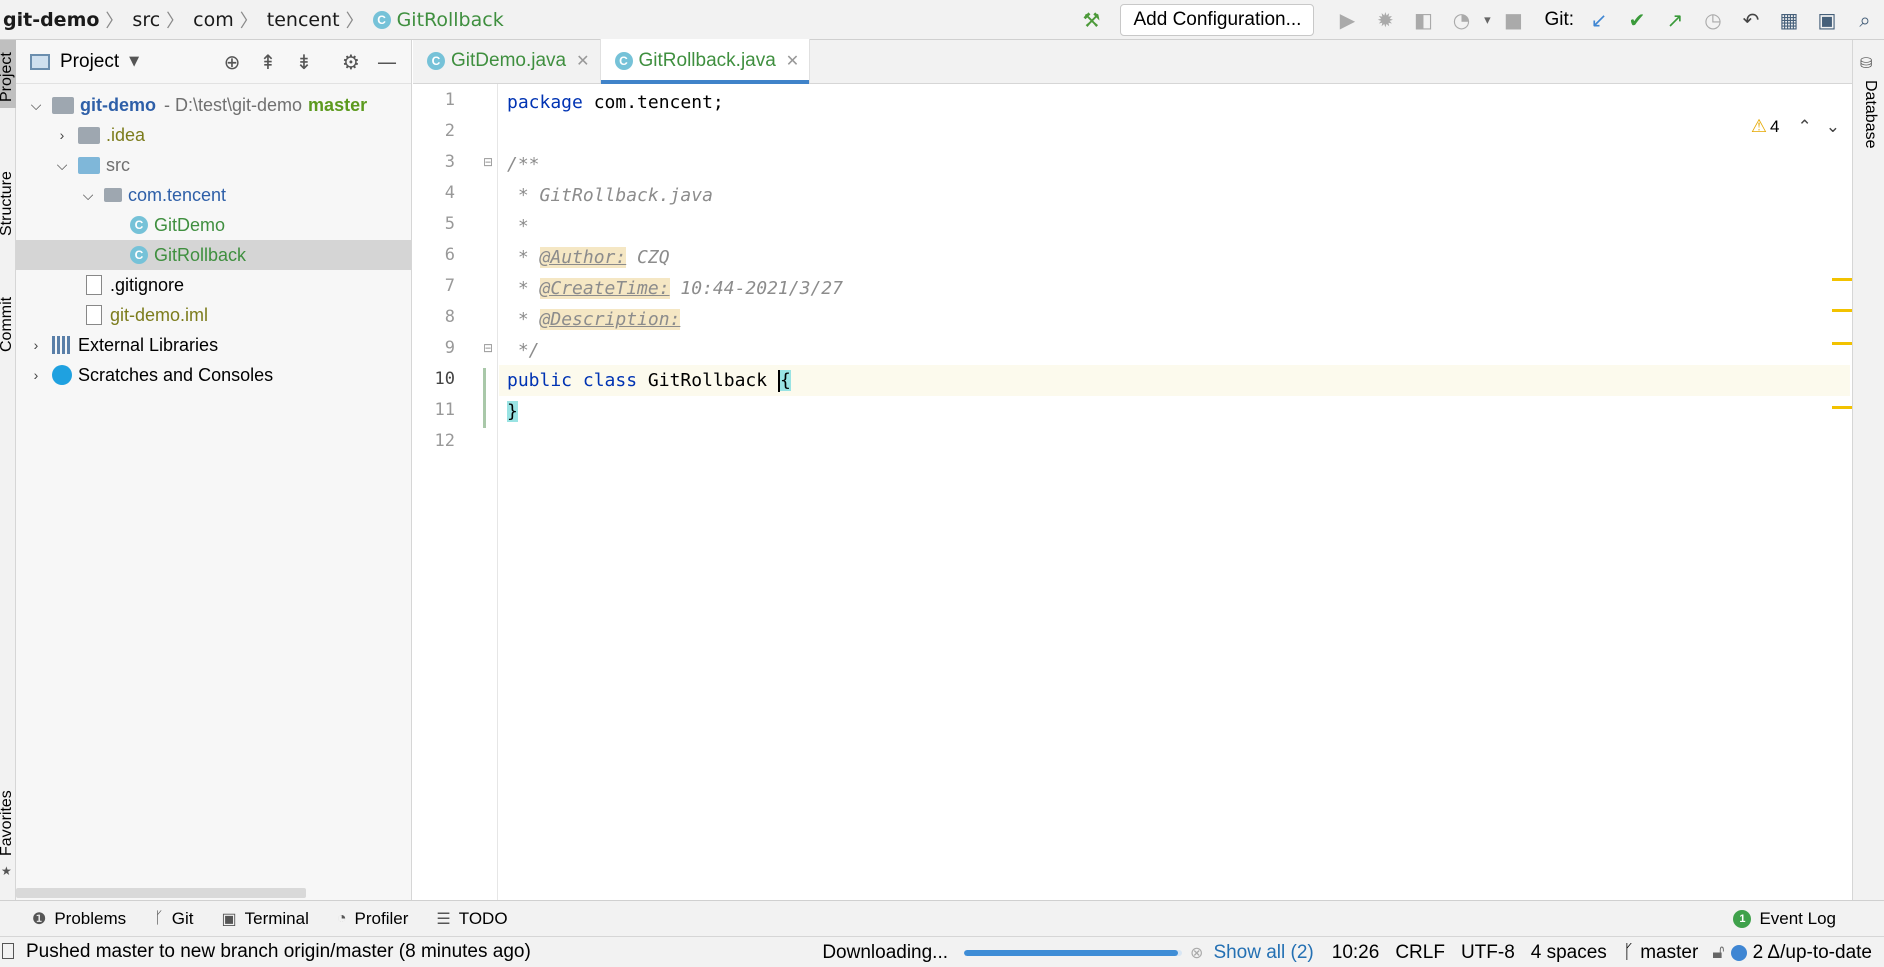 The image size is (1884, 967). I want to click on project-panel-actions: ⊕ ⇞ ⇟ ⚙ —, so click(309, 62).